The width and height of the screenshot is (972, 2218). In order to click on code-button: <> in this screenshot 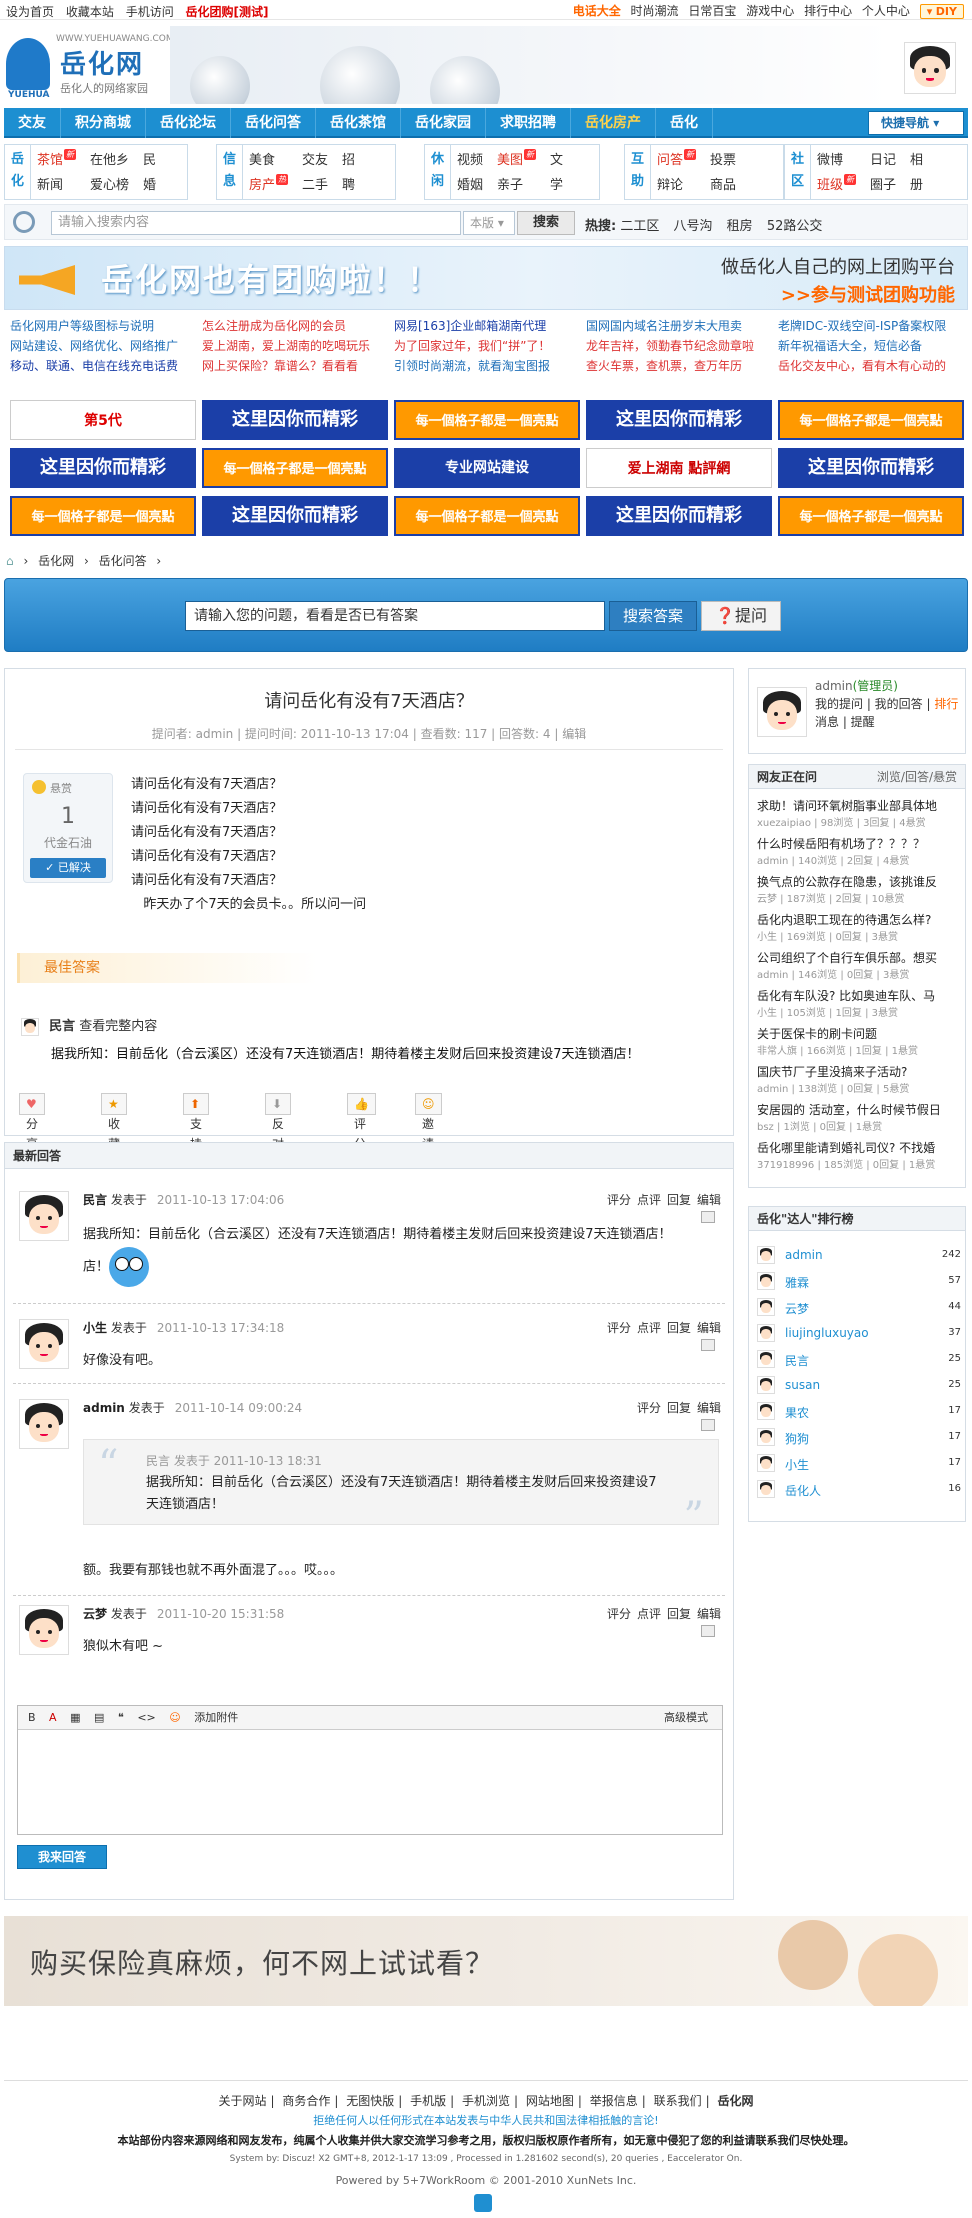, I will do `click(146, 1717)`.